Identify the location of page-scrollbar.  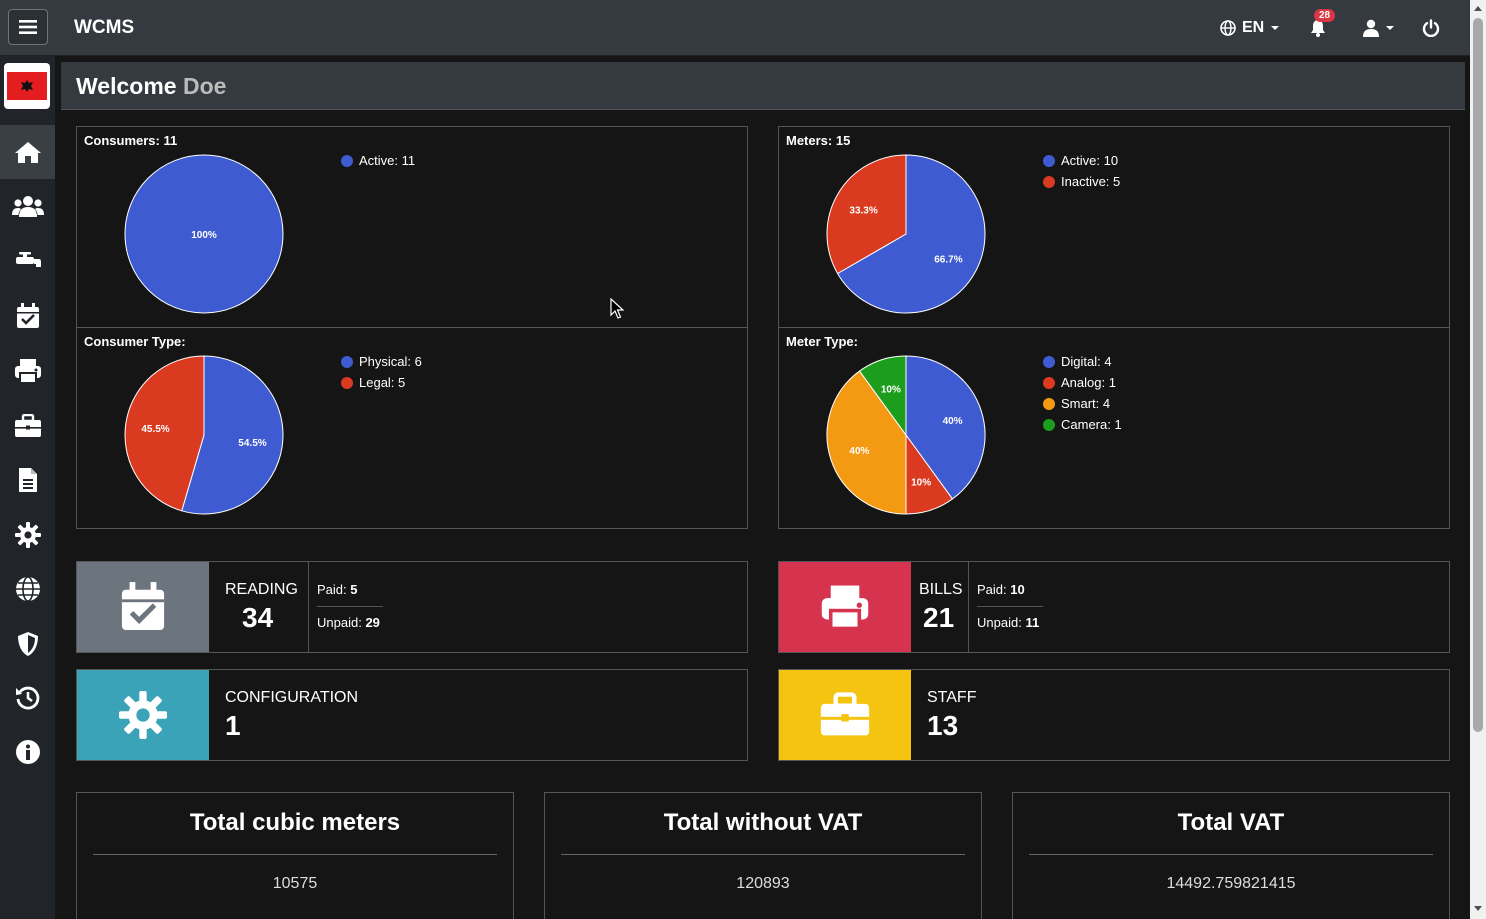
(1478, 459).